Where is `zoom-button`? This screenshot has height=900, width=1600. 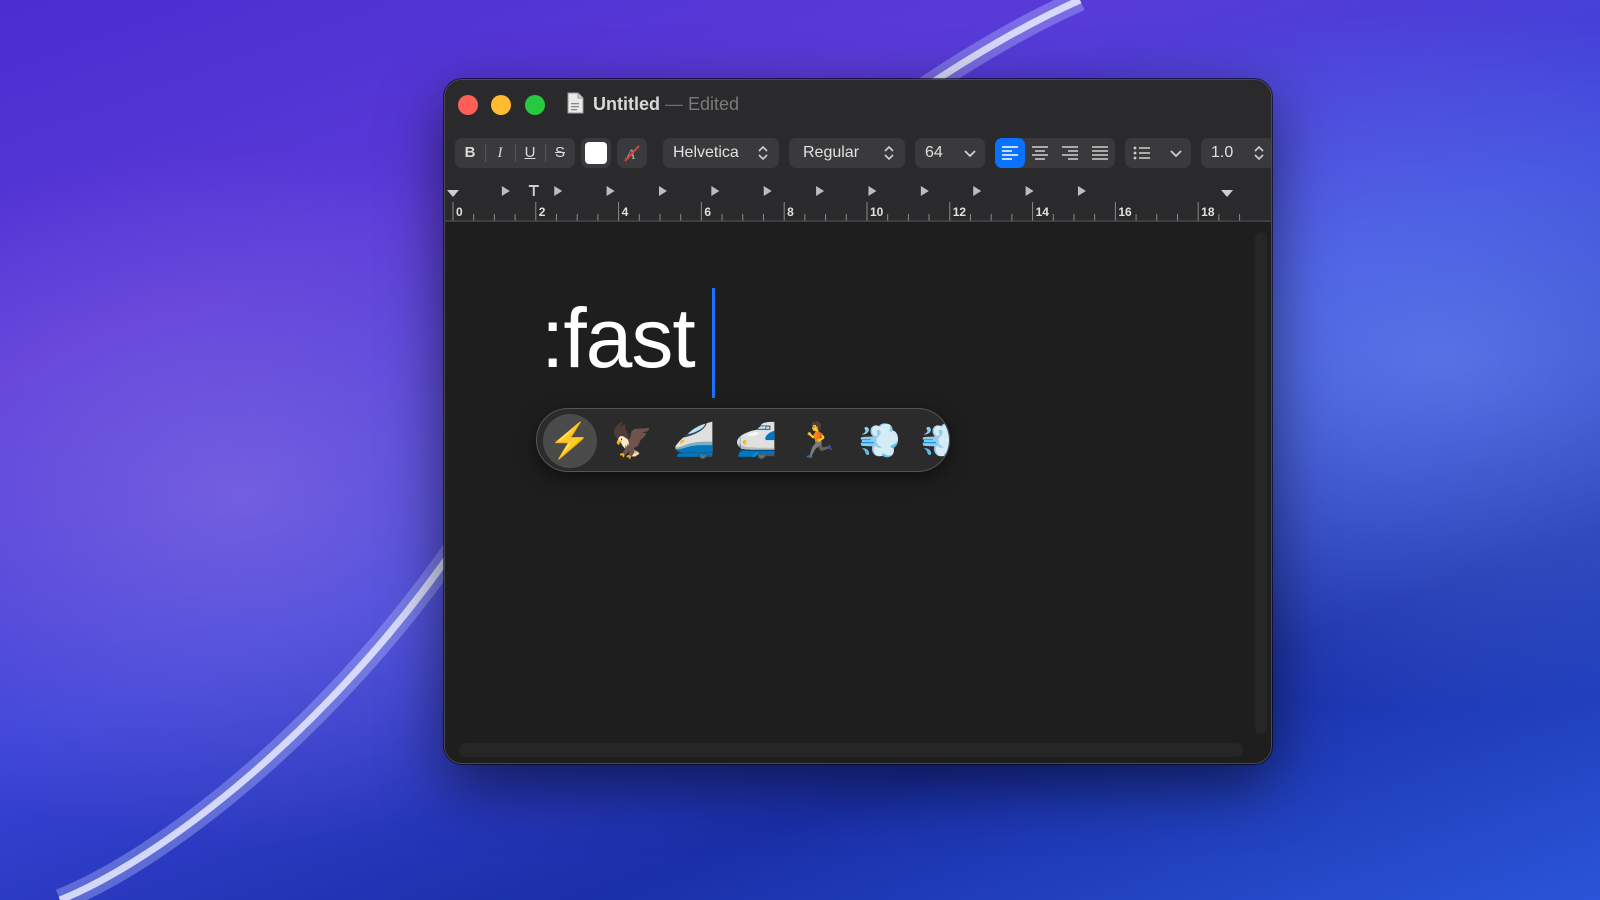 zoom-button is located at coordinates (535, 105).